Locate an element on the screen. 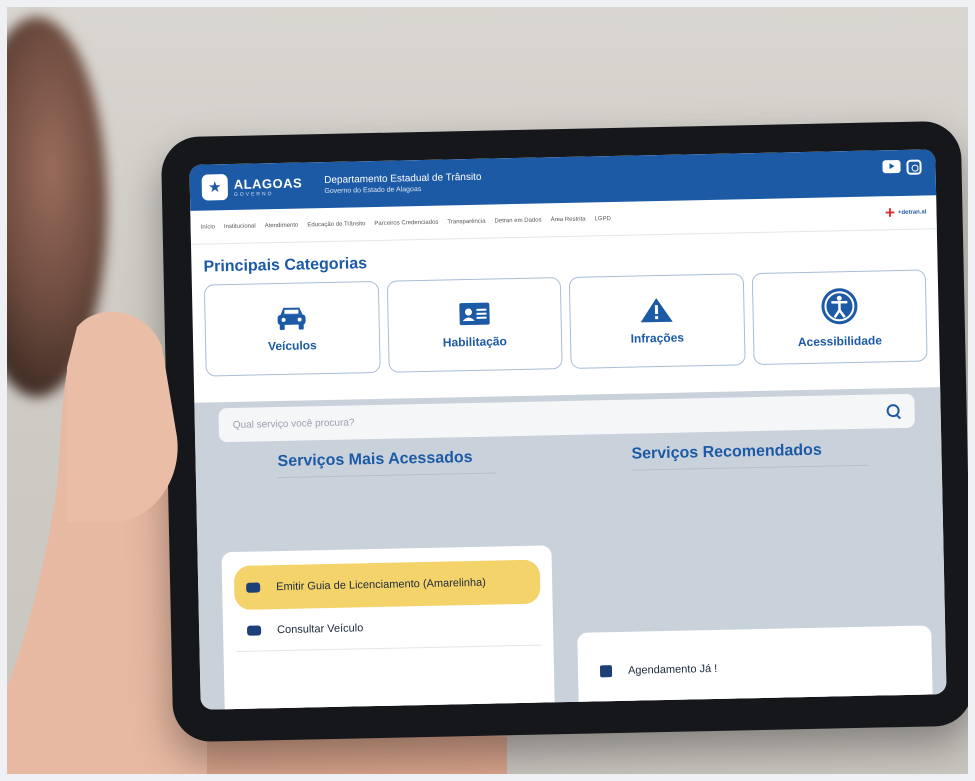 Image resolution: width=975 pixels, height=781 pixels. category-card-infracoes: Infrações is located at coordinates (657, 321).